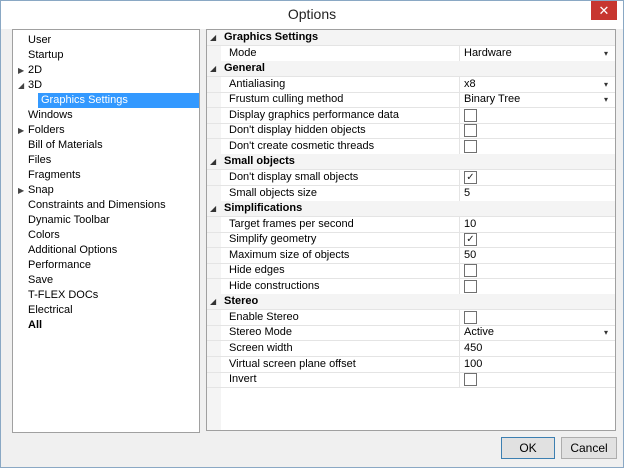 The width and height of the screenshot is (624, 468). I want to click on tree-item: User, so click(106, 40).